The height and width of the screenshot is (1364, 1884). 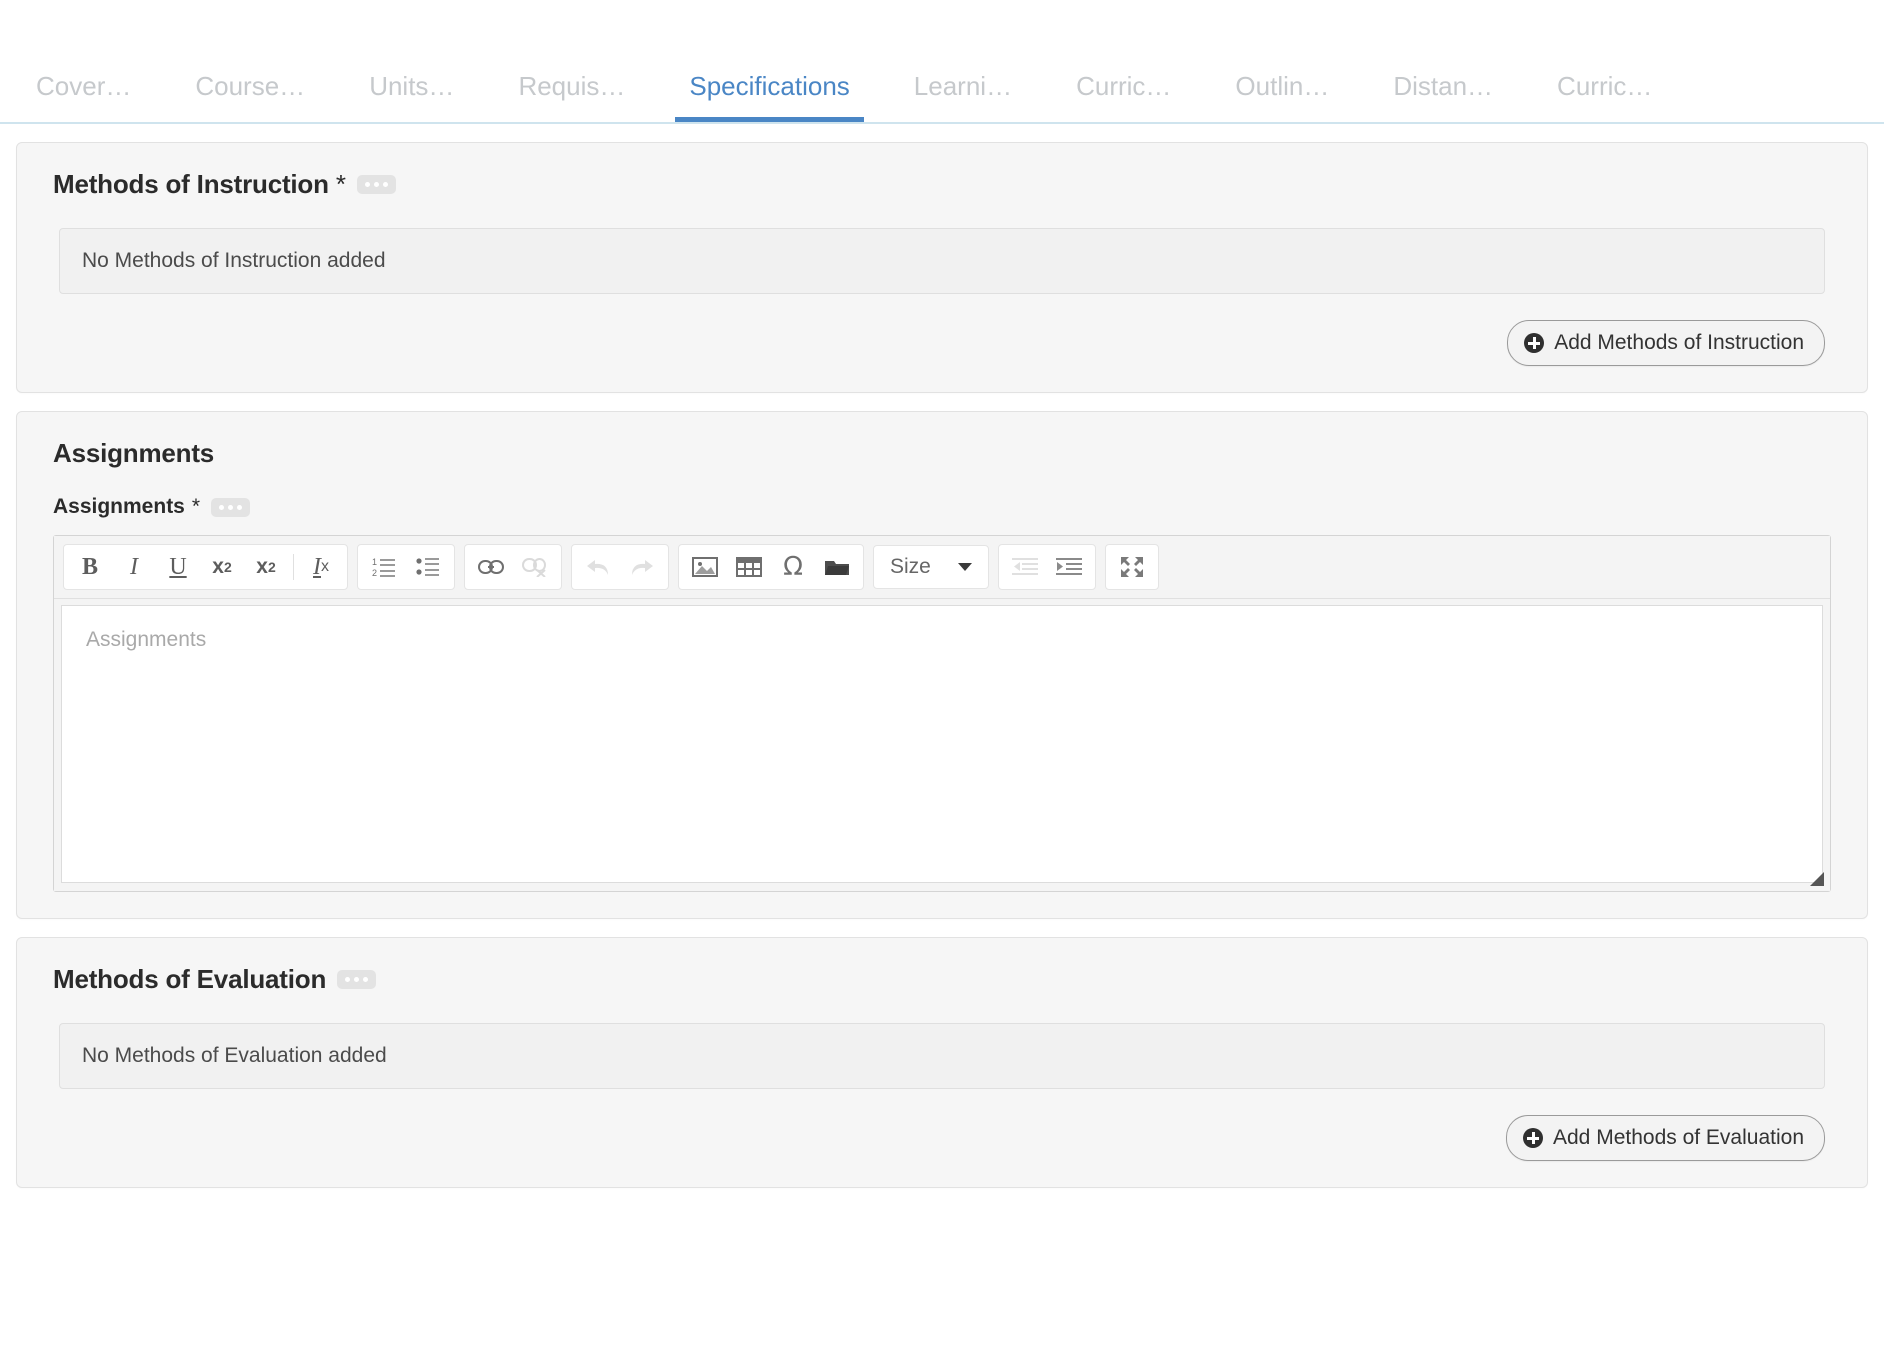 What do you see at coordinates (965, 567) in the screenshot?
I see `chevron-down-icon` at bounding box center [965, 567].